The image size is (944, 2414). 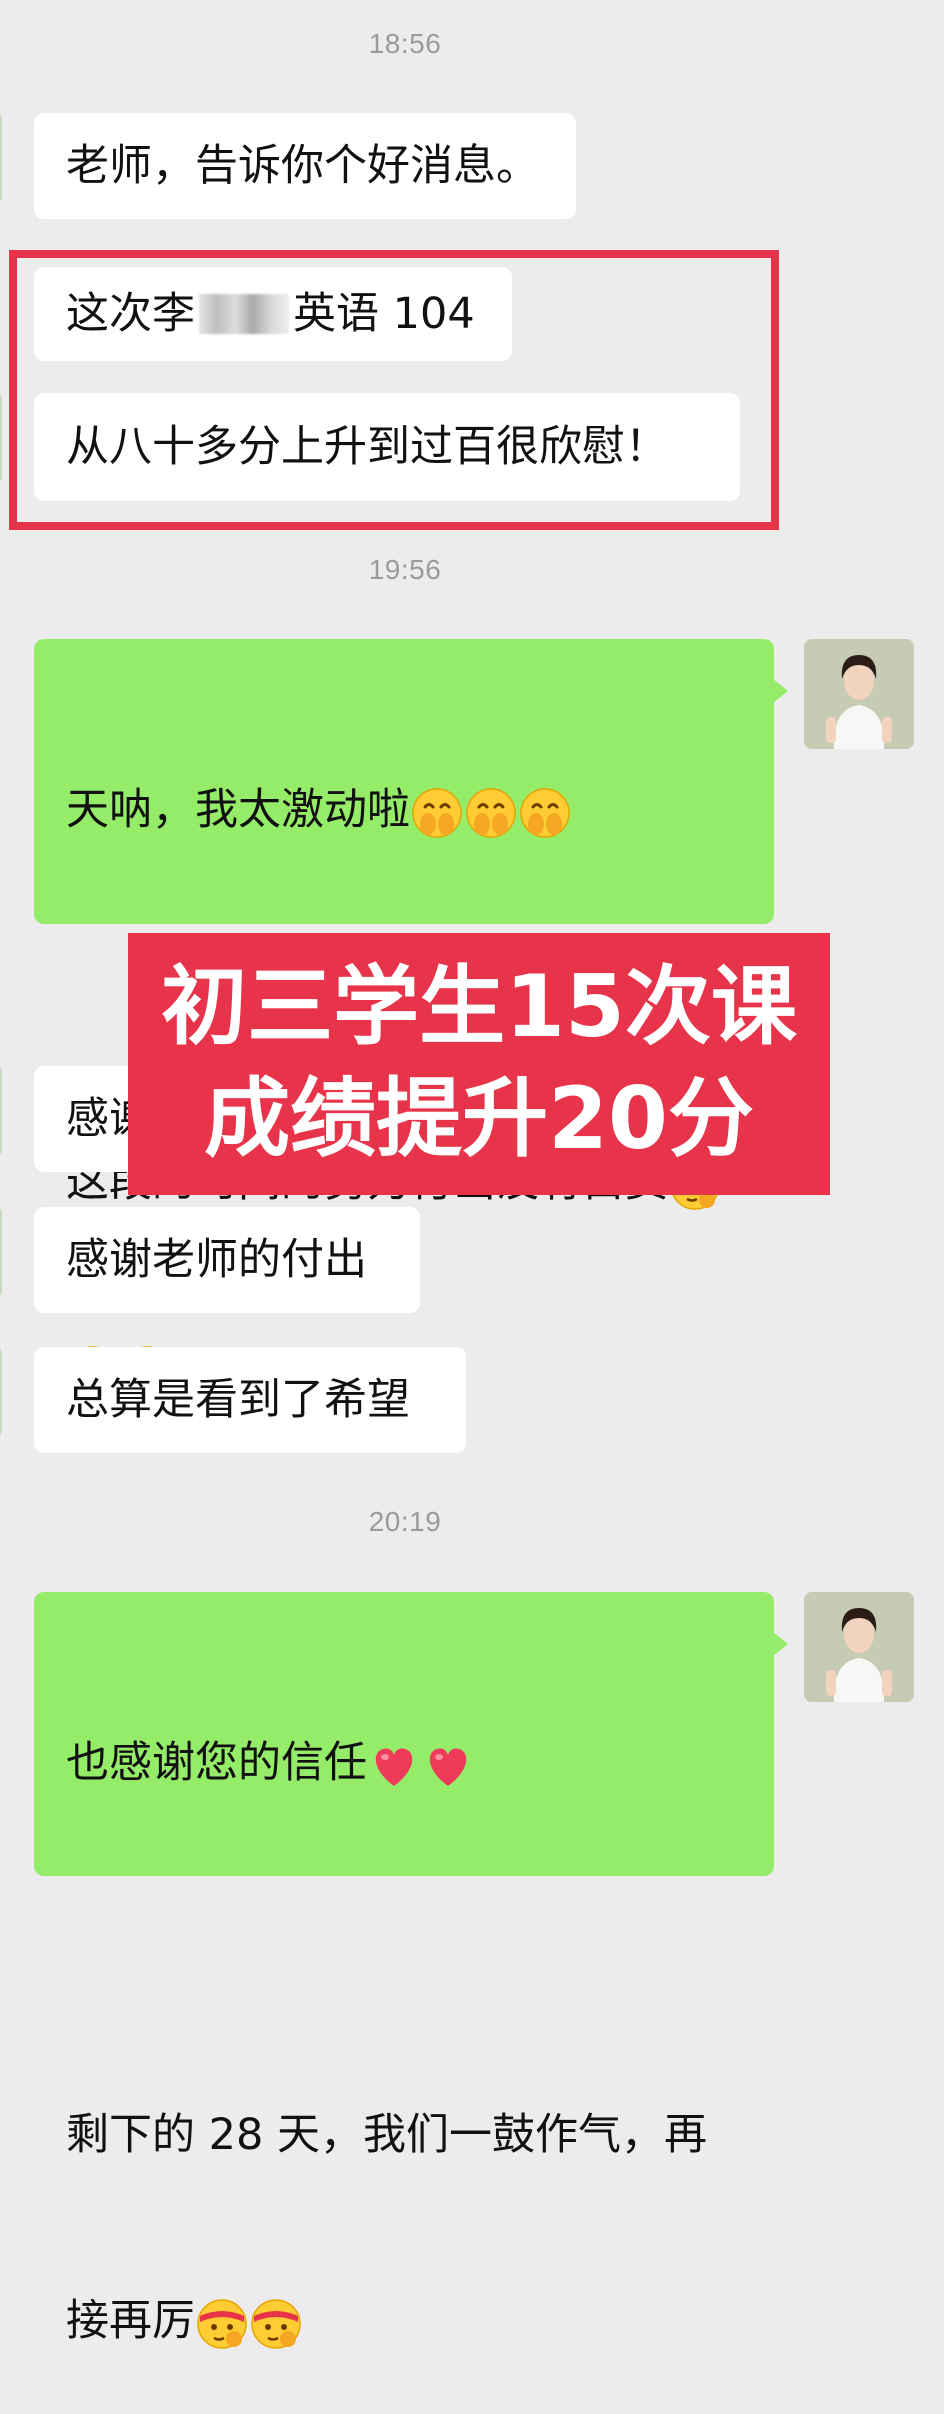 What do you see at coordinates (405, 43) in the screenshot?
I see `timestamp: 18:56` at bounding box center [405, 43].